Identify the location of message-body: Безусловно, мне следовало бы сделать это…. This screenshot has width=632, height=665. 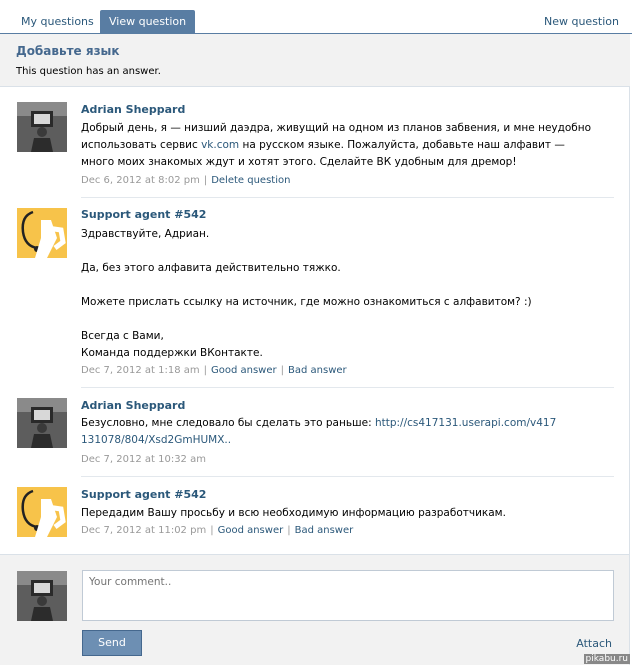
(321, 432).